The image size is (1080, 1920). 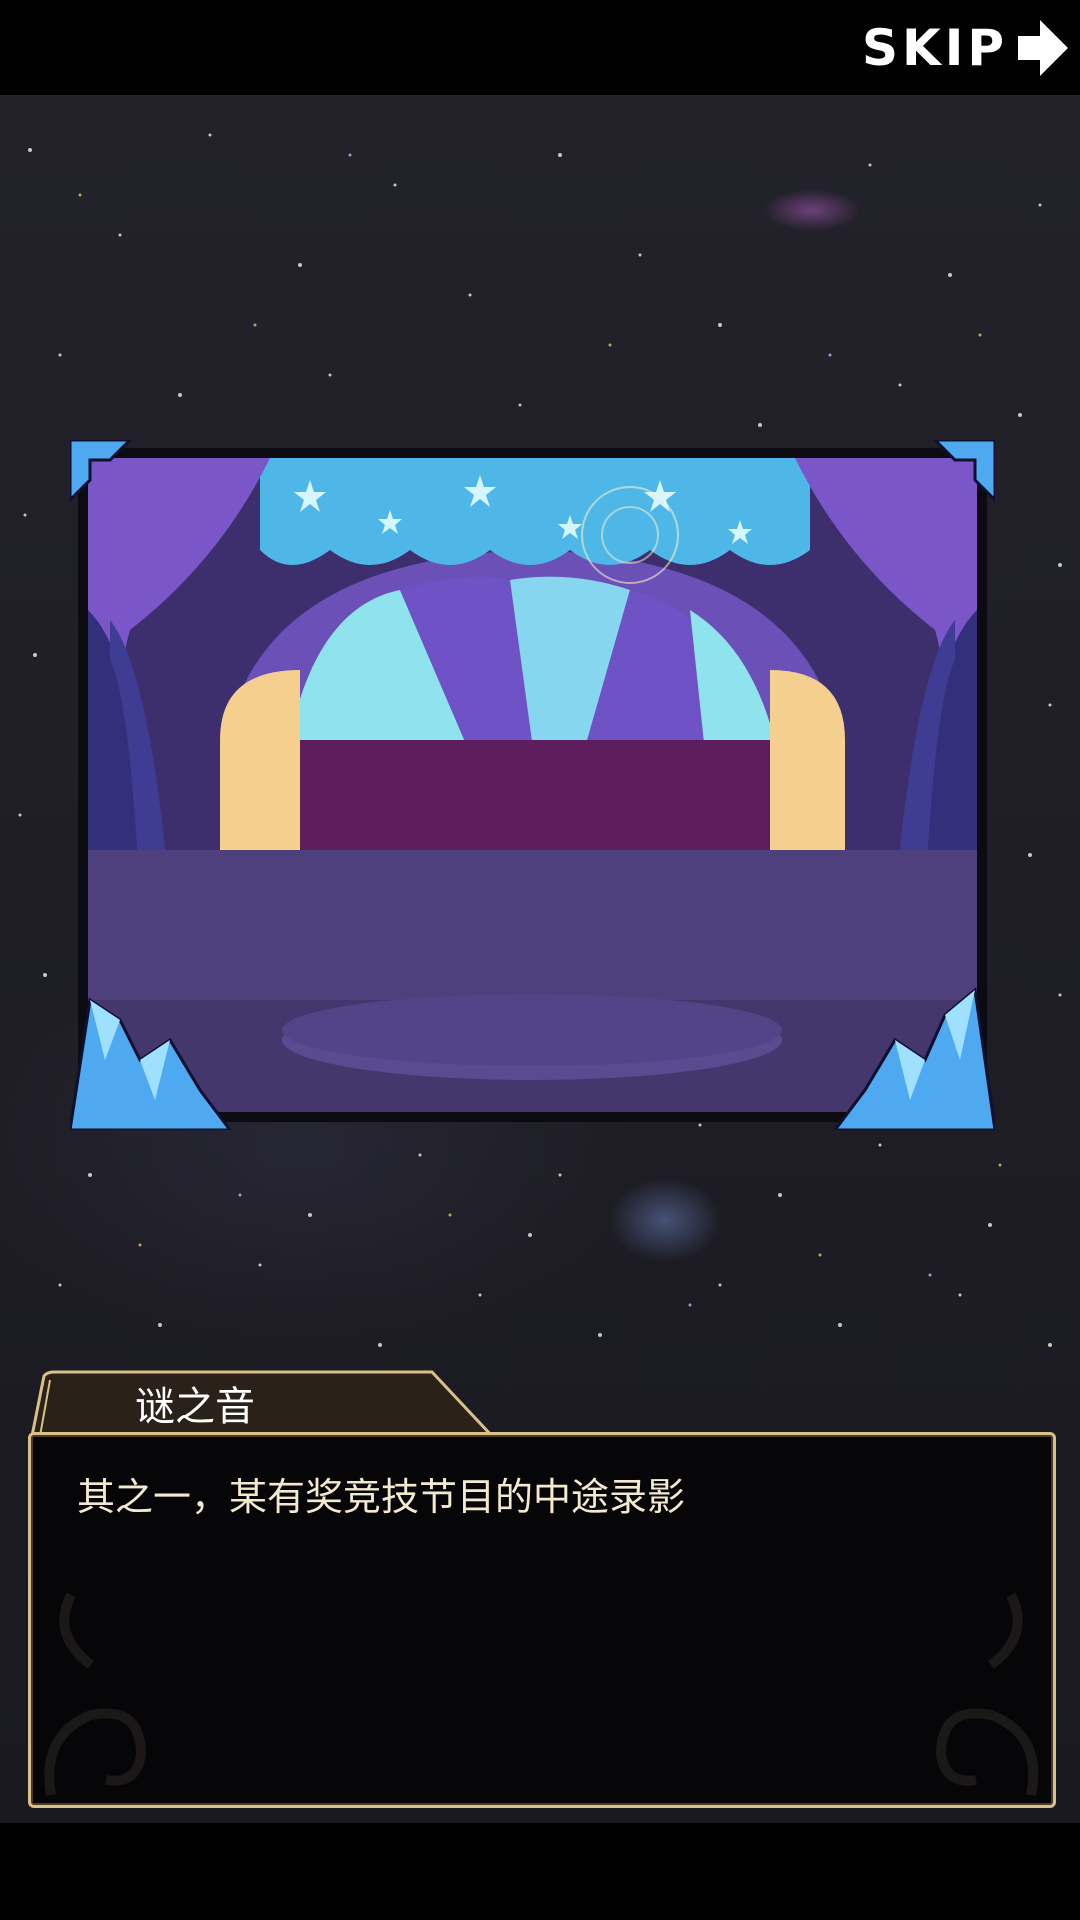 What do you see at coordinates (381, 1497) in the screenshot?
I see `dialog-text: 其之一，某有奖竞技节目的中途录影` at bounding box center [381, 1497].